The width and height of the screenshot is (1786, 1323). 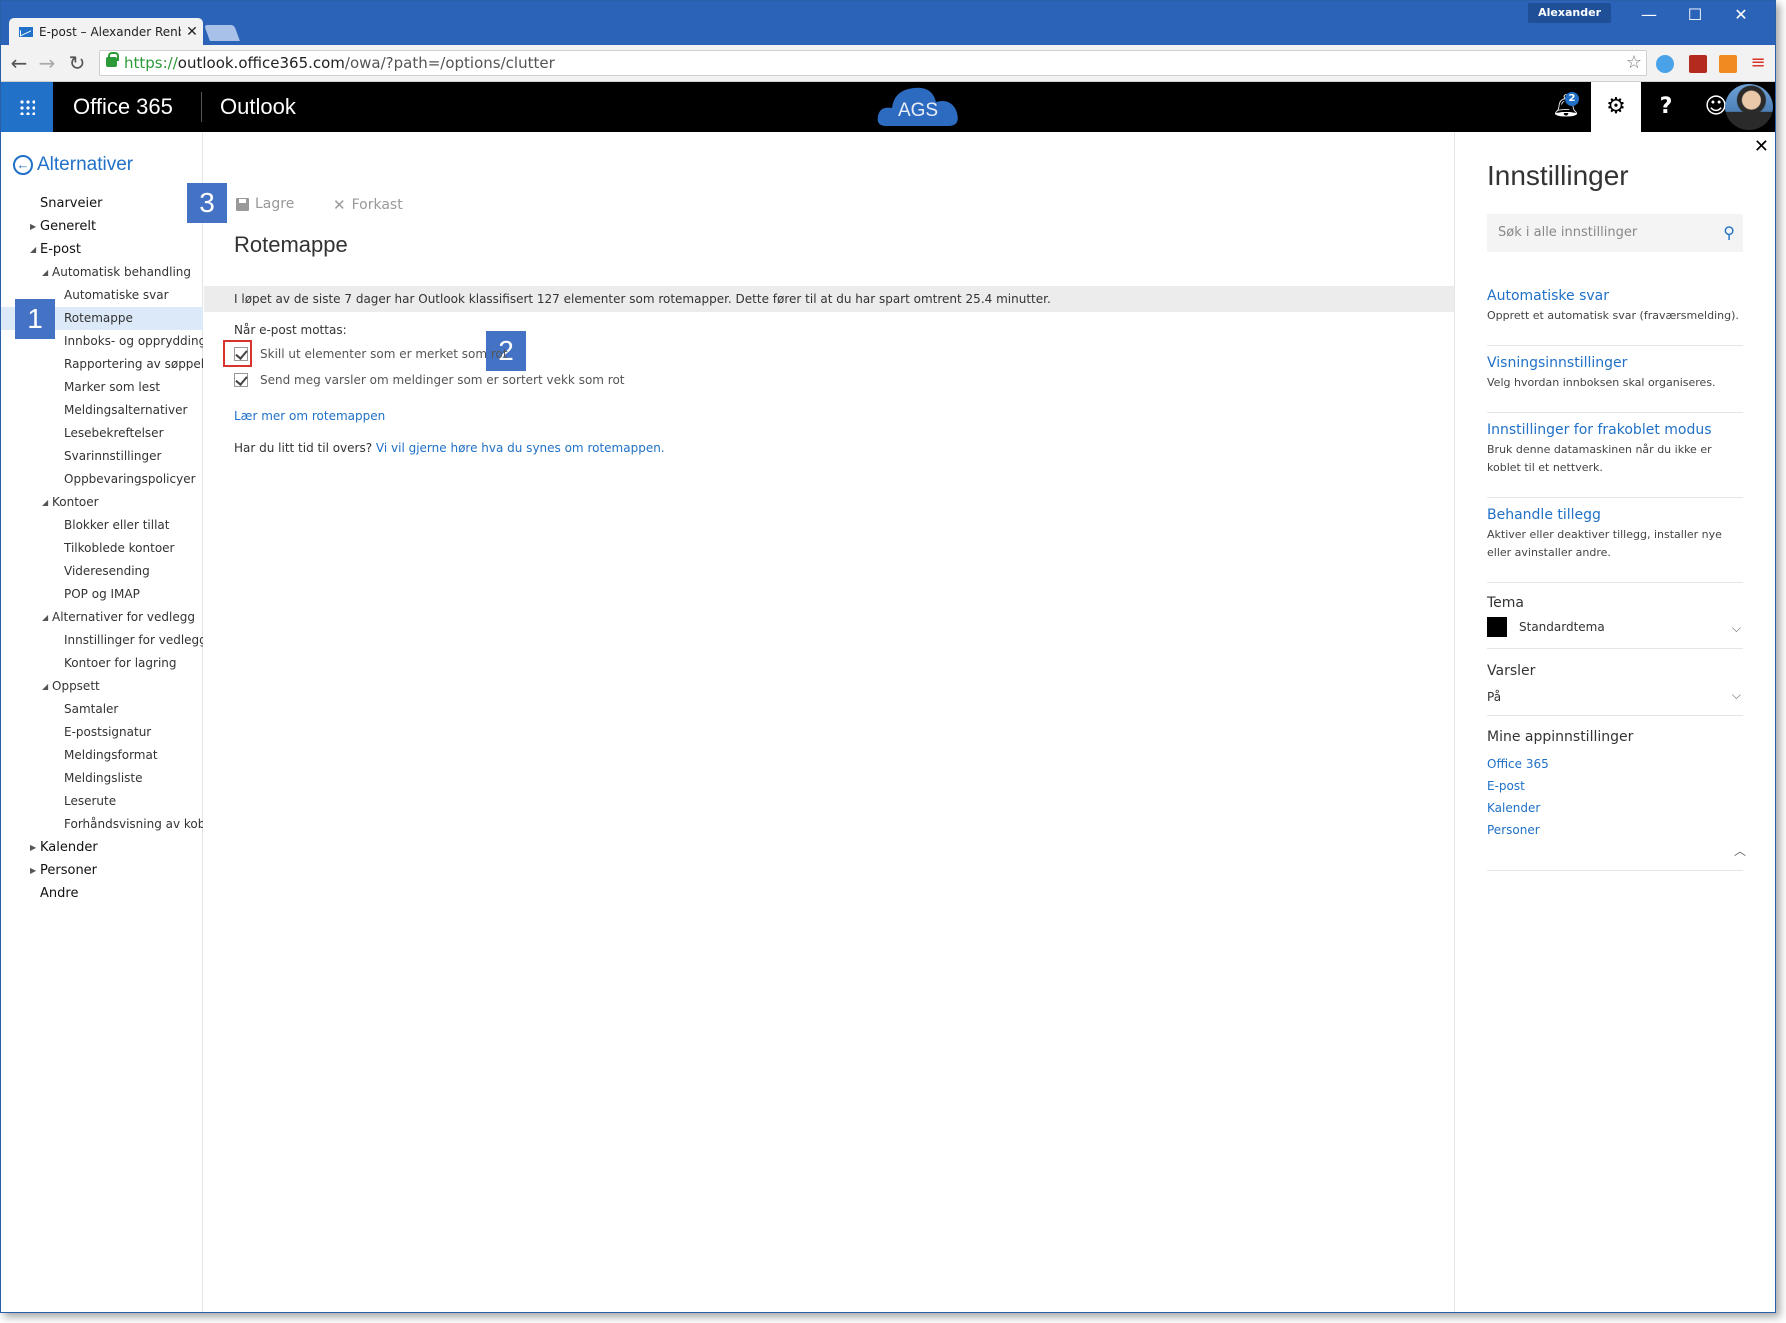 I want to click on theme-dropdown: Standardtema ⌵, so click(x=1615, y=627).